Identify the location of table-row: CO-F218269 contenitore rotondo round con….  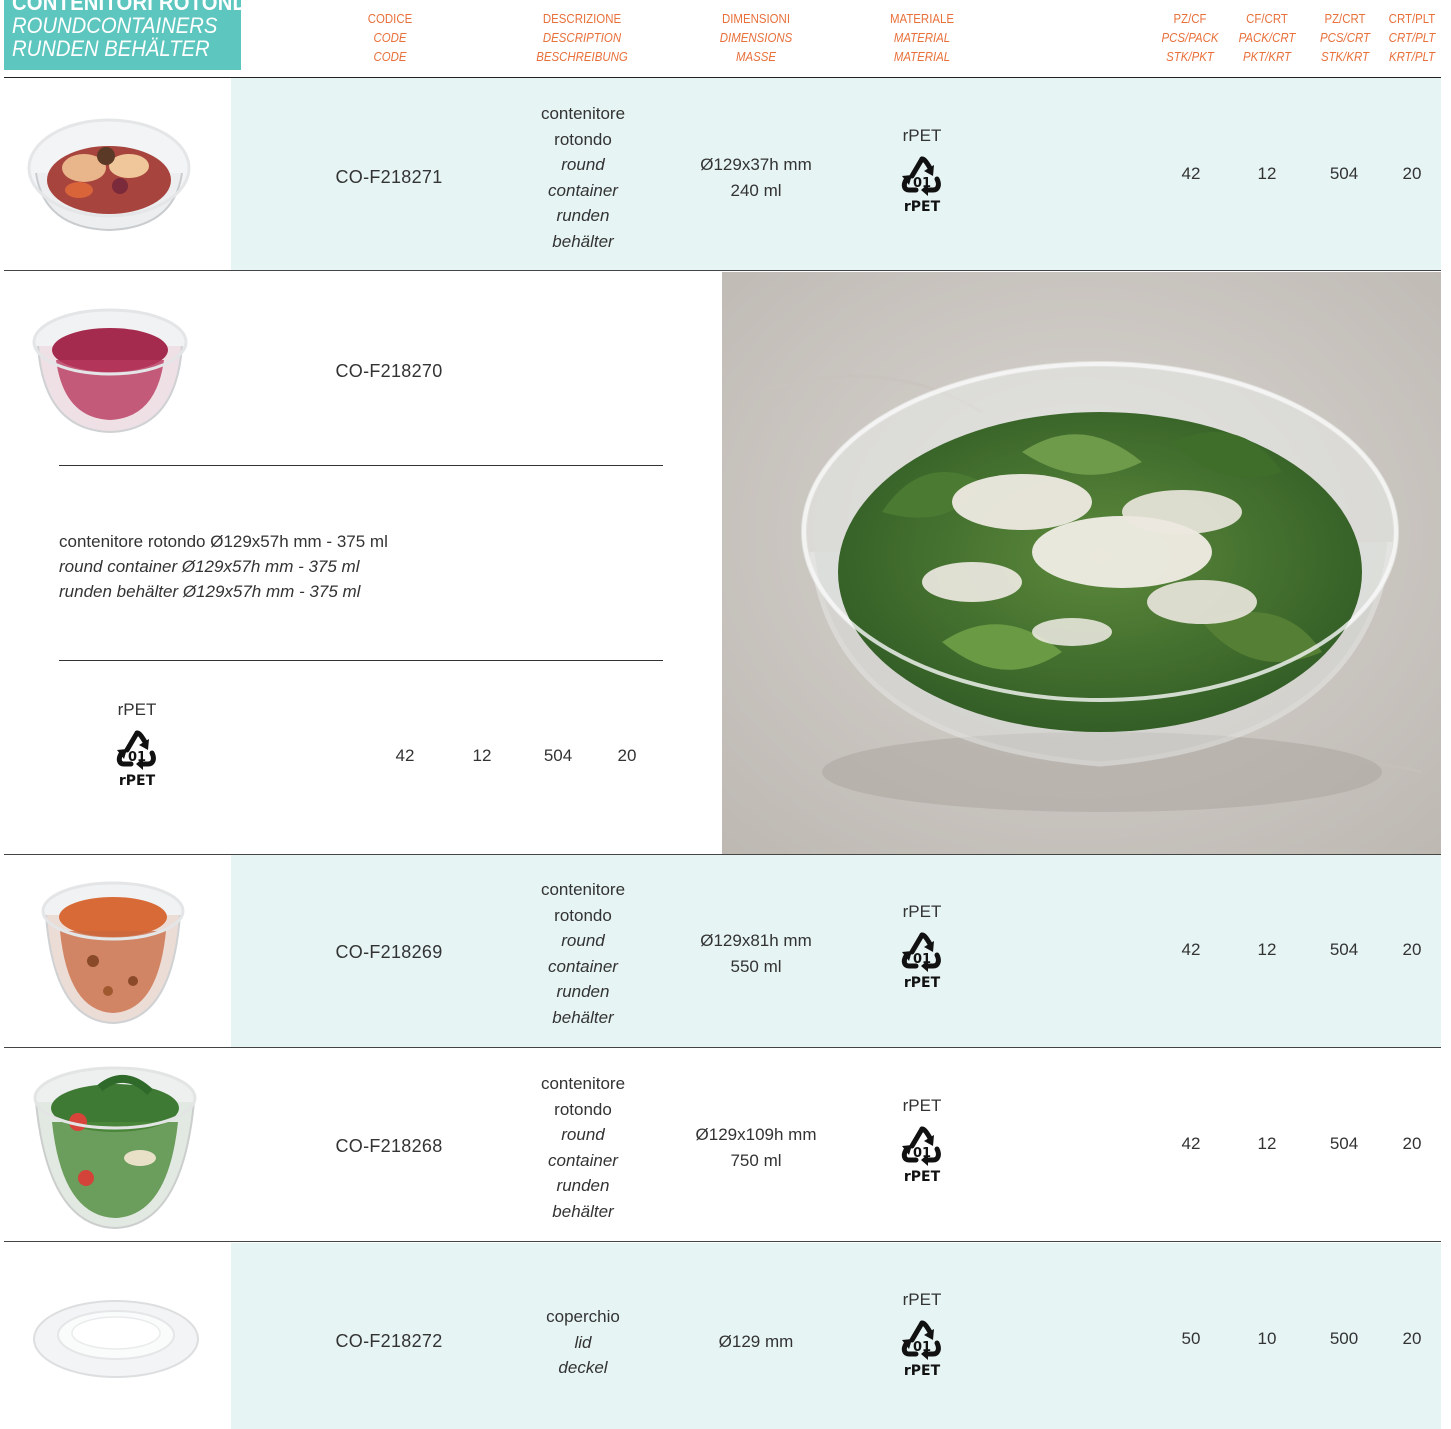
(725, 951).